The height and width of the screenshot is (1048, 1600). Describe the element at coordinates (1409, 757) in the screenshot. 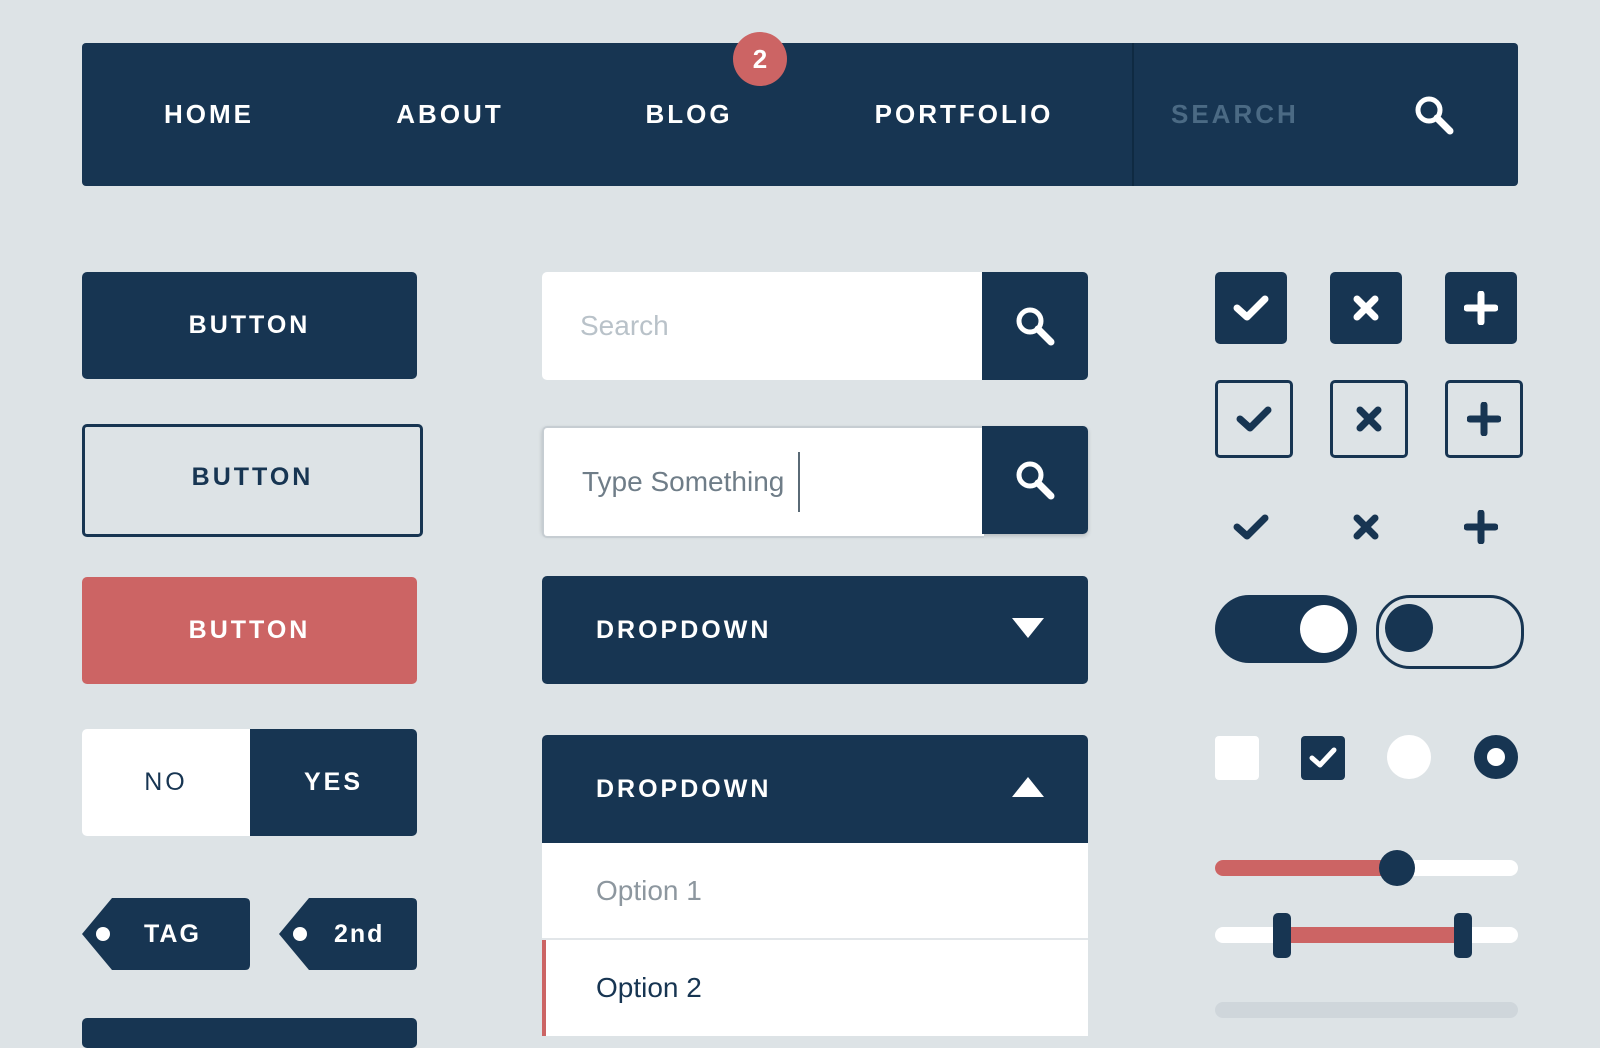

I see `radio-unselected` at that location.